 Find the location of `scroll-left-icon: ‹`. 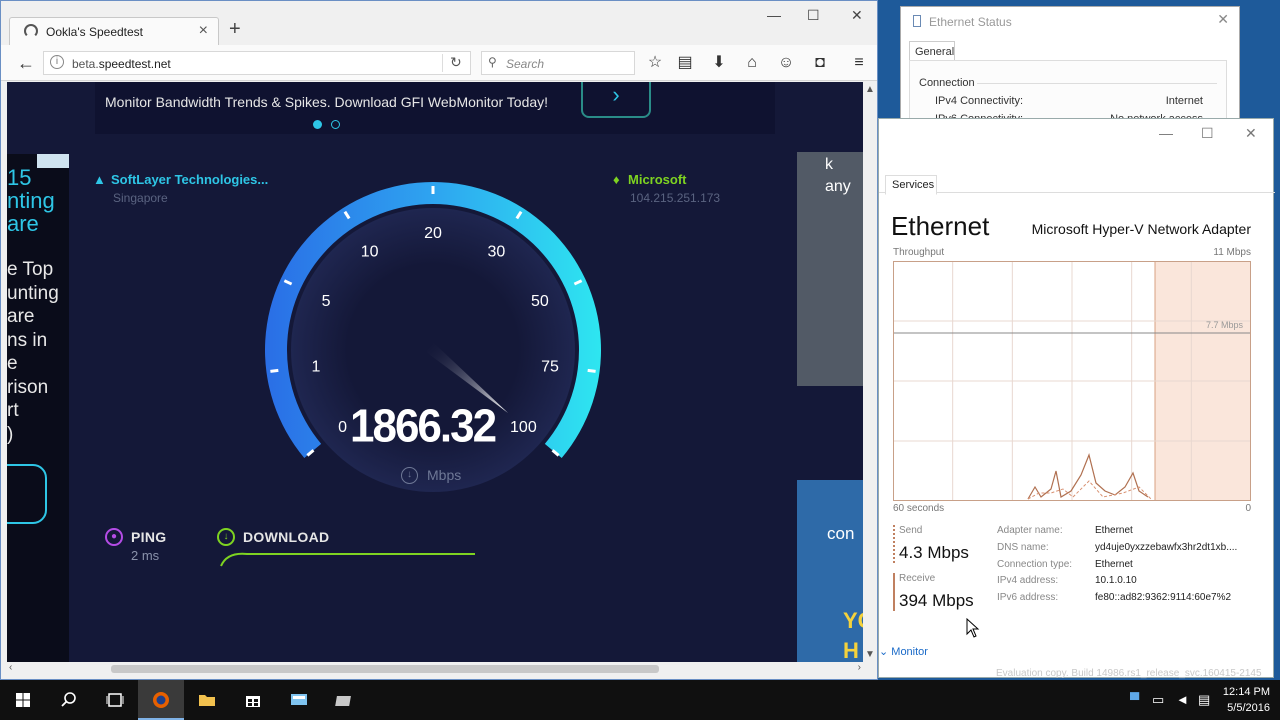

scroll-left-icon: ‹ is located at coordinates (10, 667).